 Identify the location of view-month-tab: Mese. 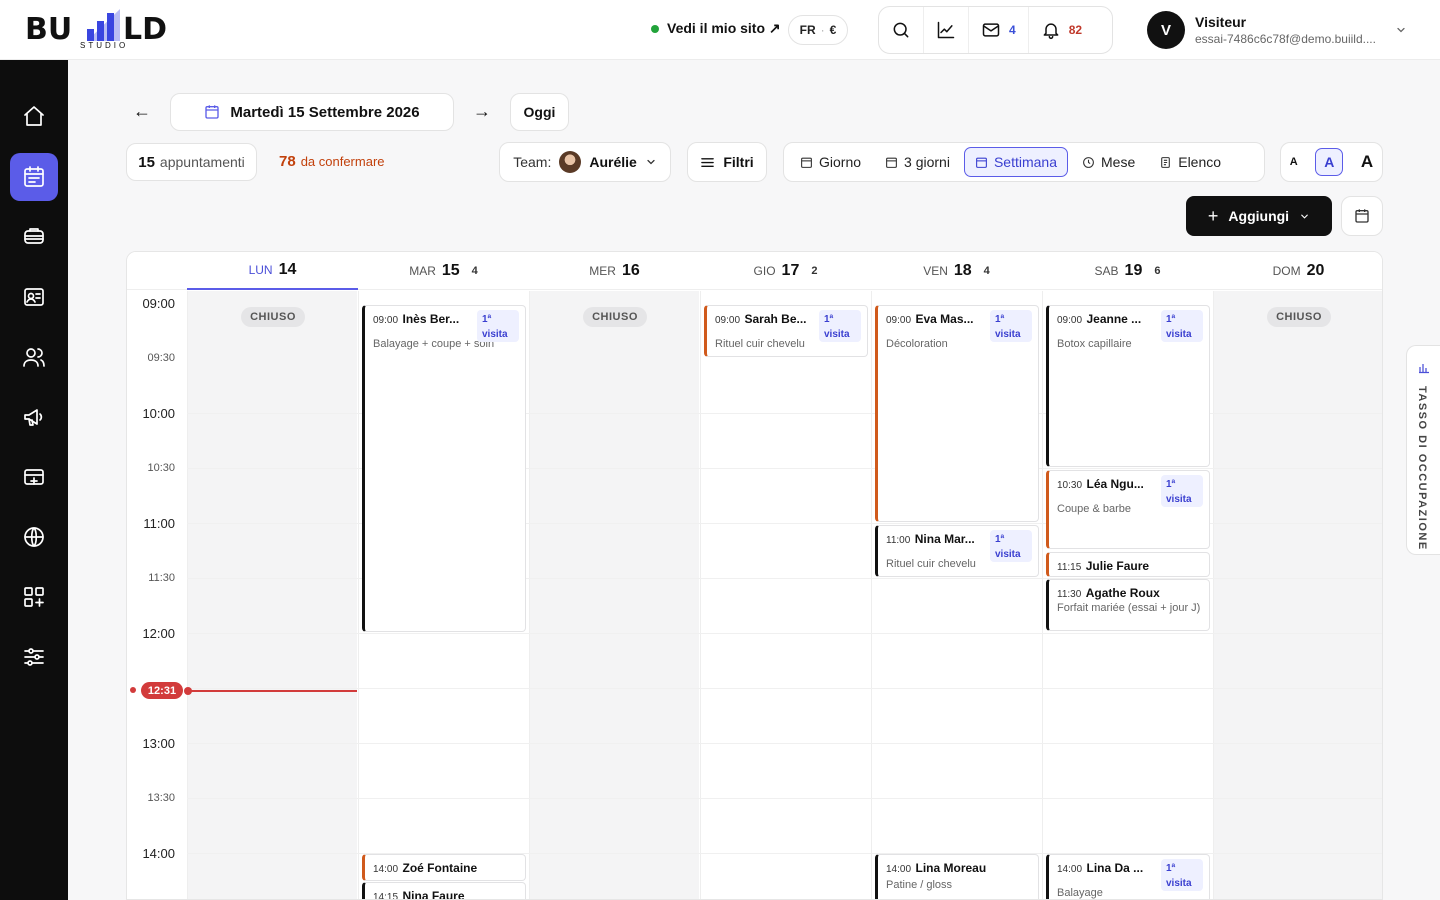
(1108, 162).